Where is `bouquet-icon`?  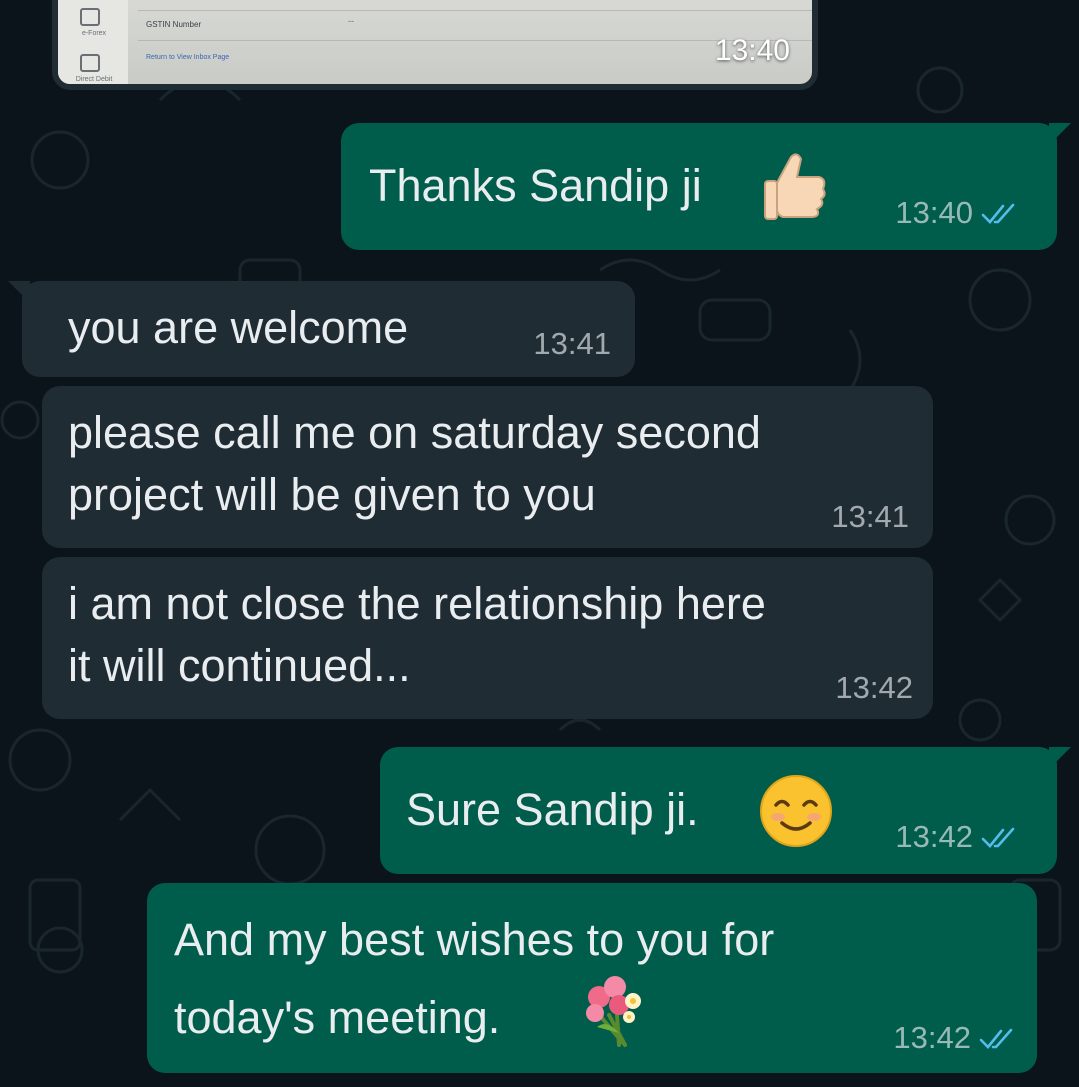 bouquet-icon is located at coordinates (615, 1019).